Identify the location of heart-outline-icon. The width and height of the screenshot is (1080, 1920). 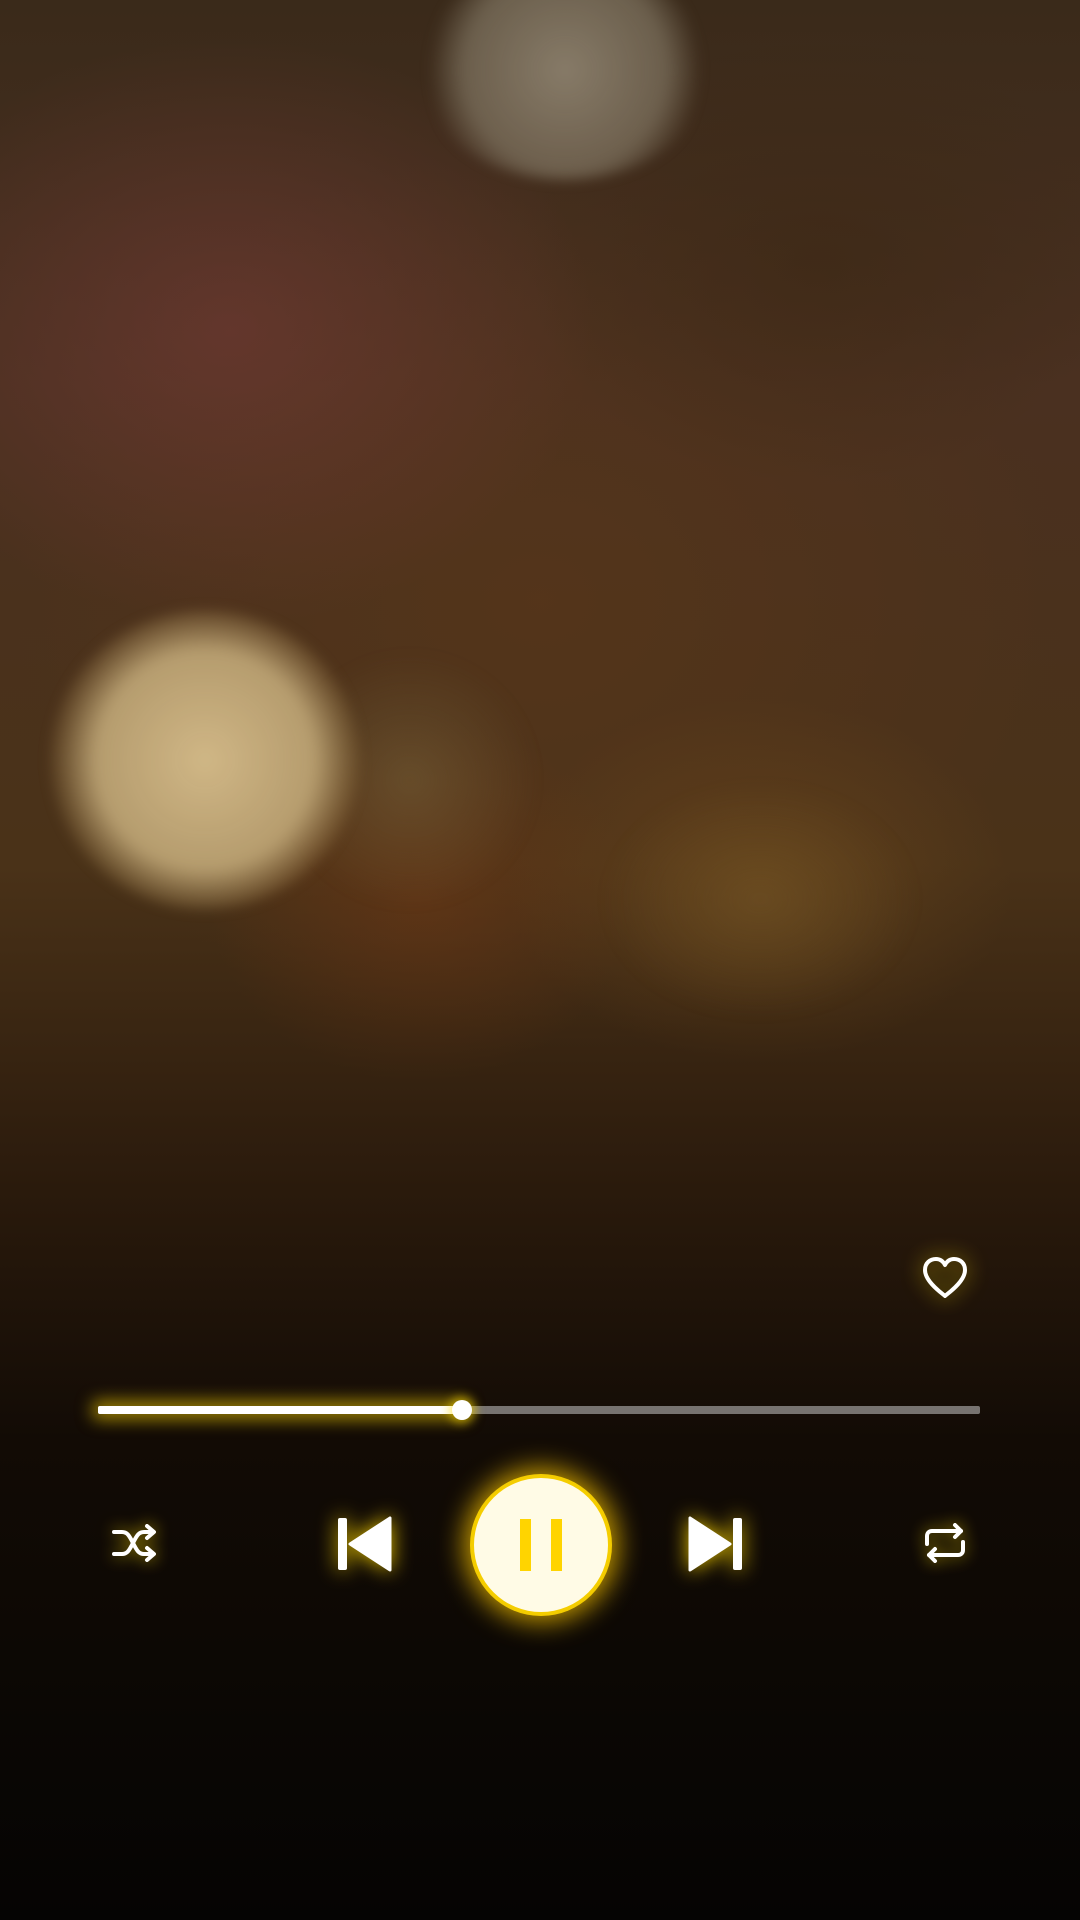
(945, 1277).